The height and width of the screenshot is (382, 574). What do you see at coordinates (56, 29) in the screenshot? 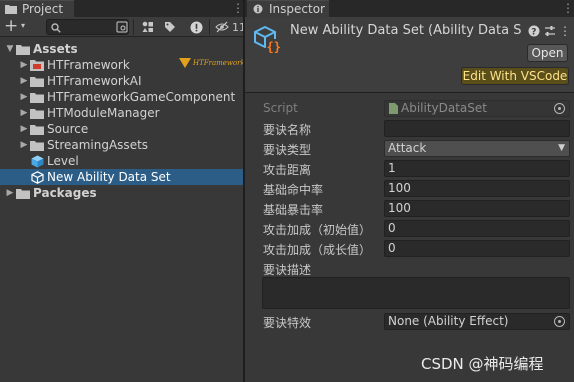
I see `search-icon` at bounding box center [56, 29].